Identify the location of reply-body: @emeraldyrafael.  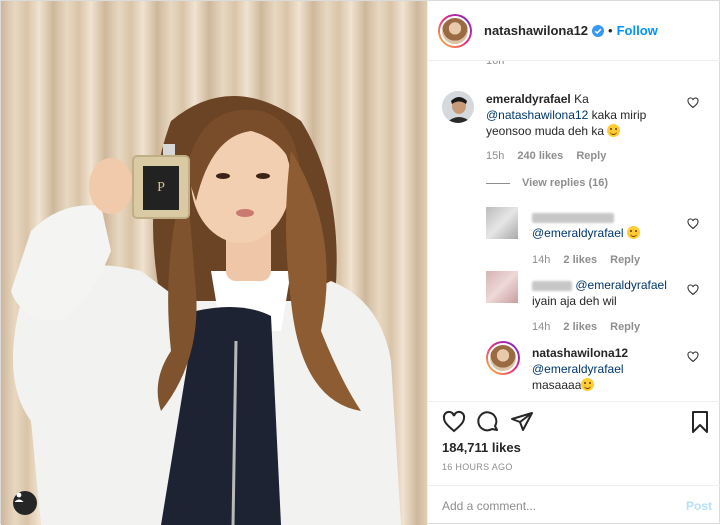
(612, 225).